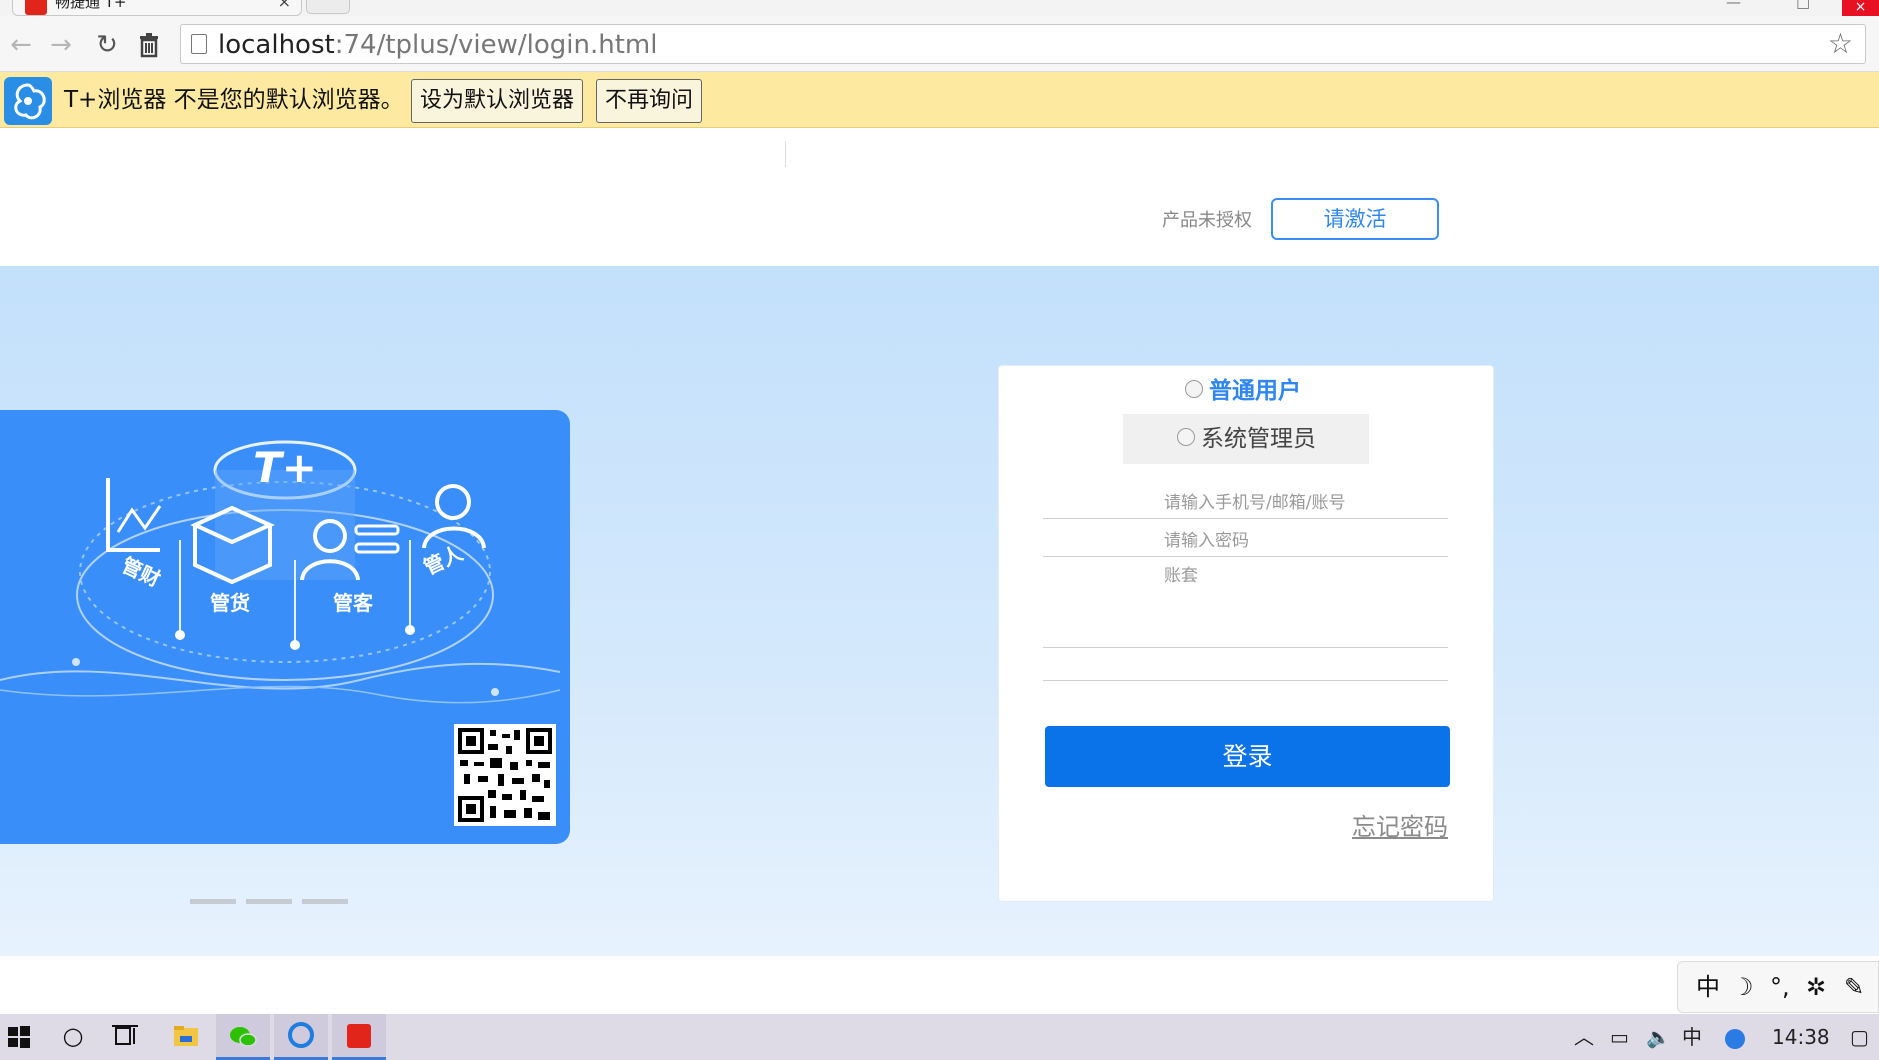 This screenshot has height=1060, width=1879. Describe the element at coordinates (1619, 1037) in the screenshot. I see `tray-battery-icon: ▭` at that location.